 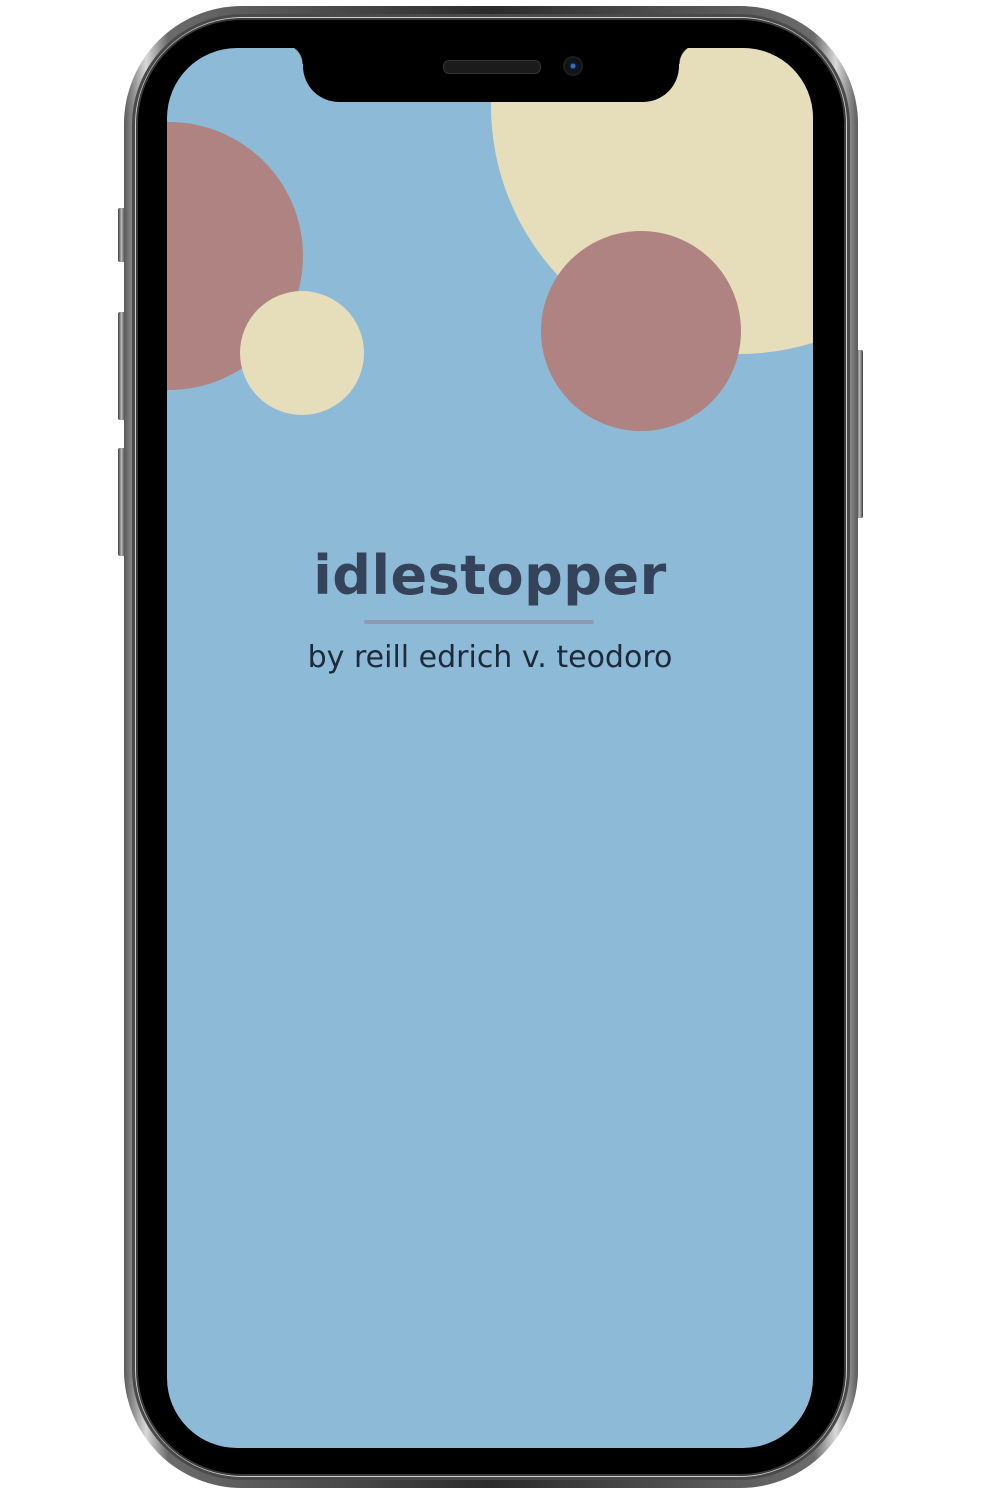 I want to click on app-byline: by reill edrich v. teodoro, so click(x=490, y=657).